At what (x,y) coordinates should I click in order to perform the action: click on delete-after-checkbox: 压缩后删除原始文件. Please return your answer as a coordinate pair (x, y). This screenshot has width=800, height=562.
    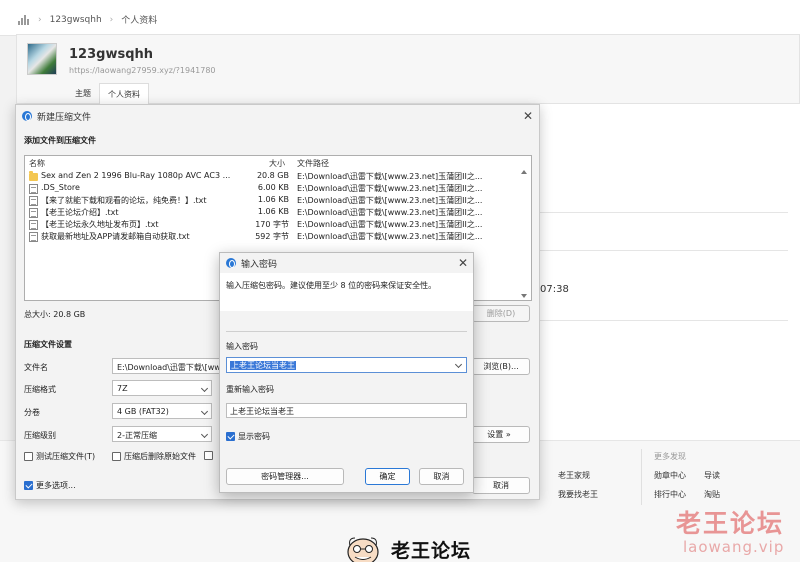
    Looking at the image, I should click on (154, 456).